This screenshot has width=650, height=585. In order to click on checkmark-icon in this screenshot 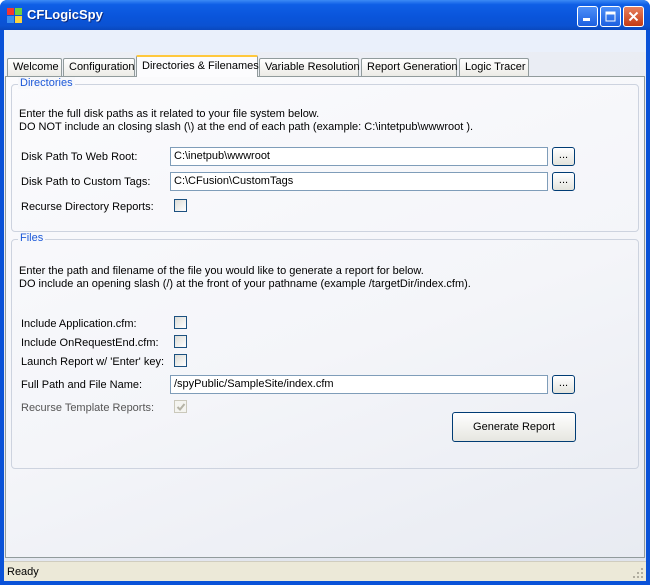, I will do `click(181, 407)`.